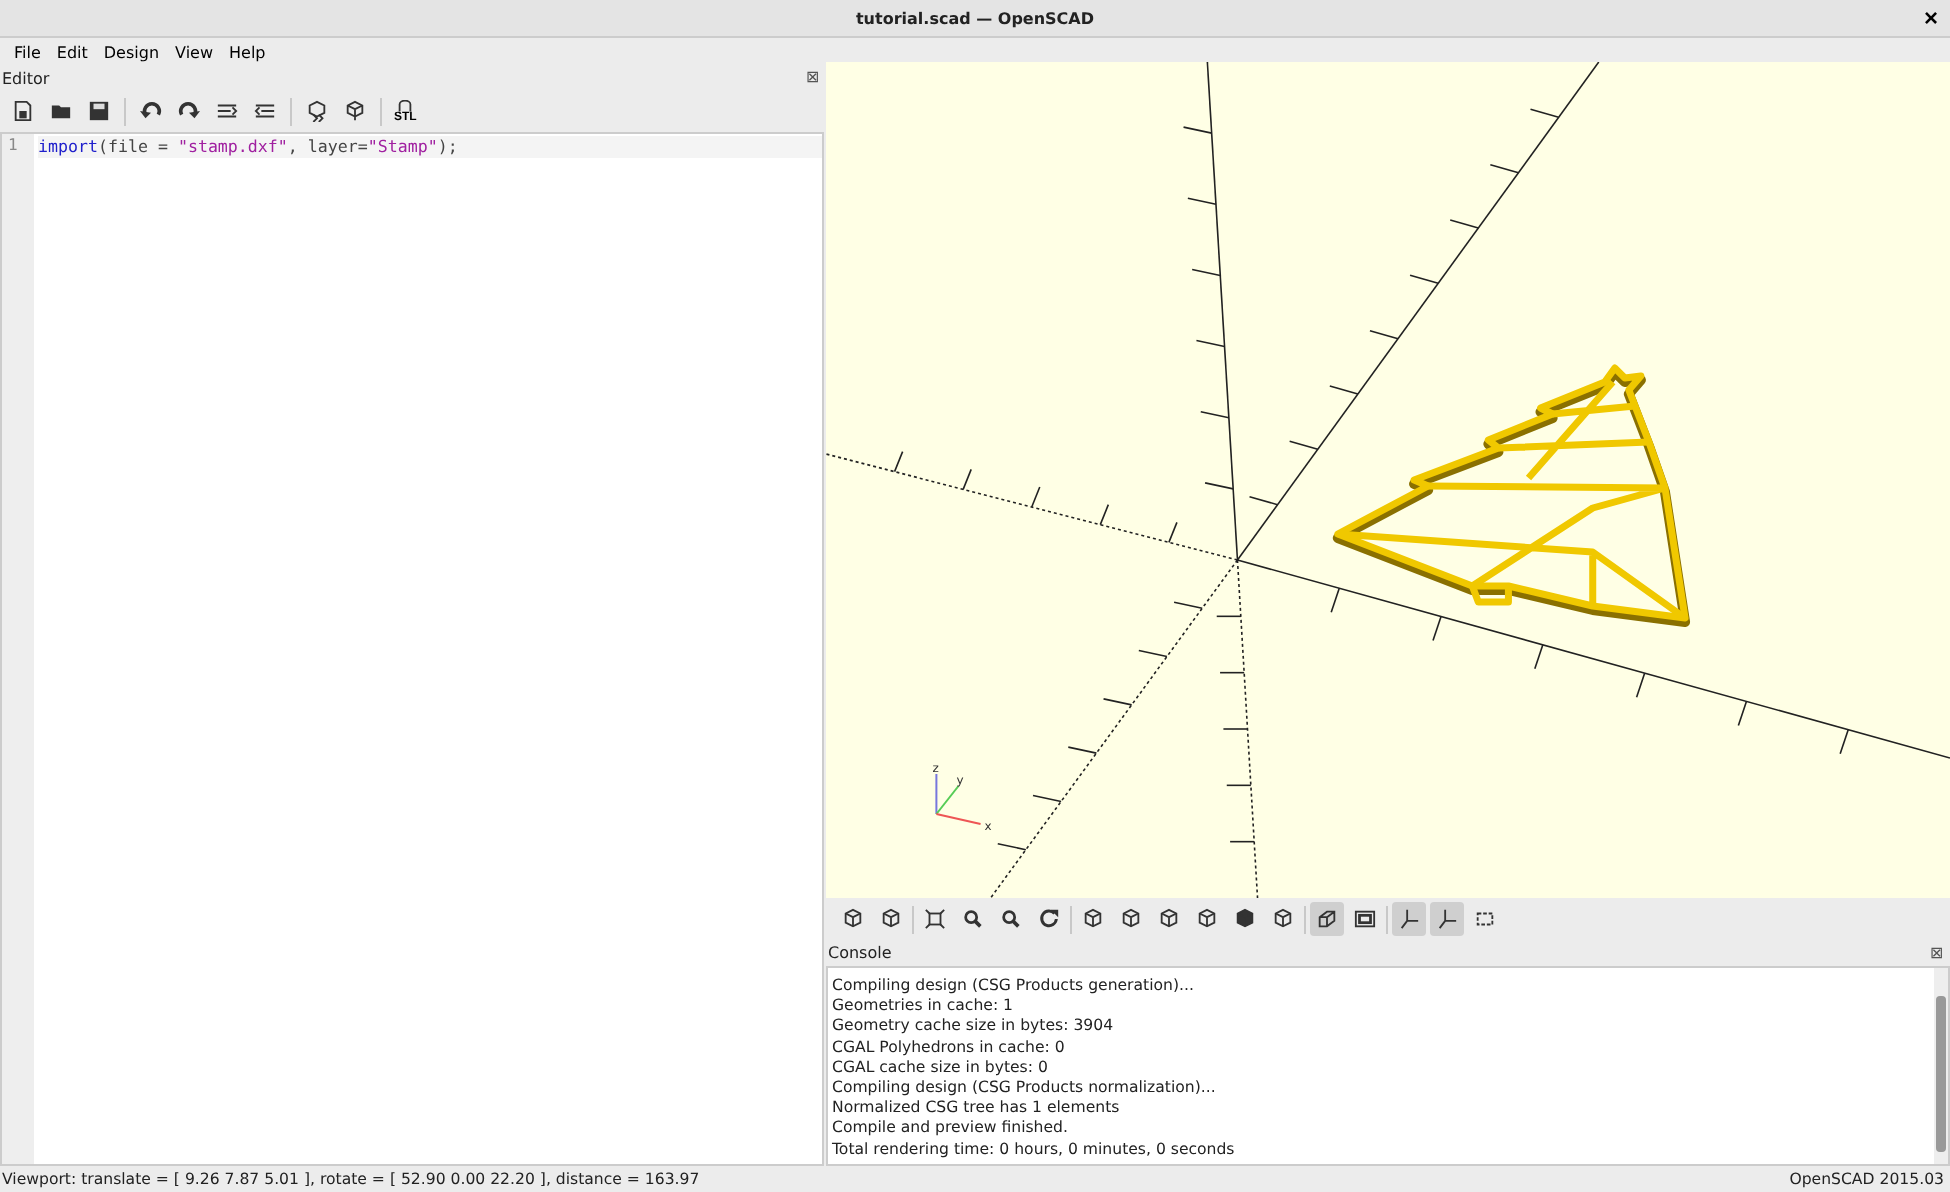 The height and width of the screenshot is (1192, 1950). Describe the element at coordinates (131, 52) in the screenshot. I see `menu-item: Design` at that location.